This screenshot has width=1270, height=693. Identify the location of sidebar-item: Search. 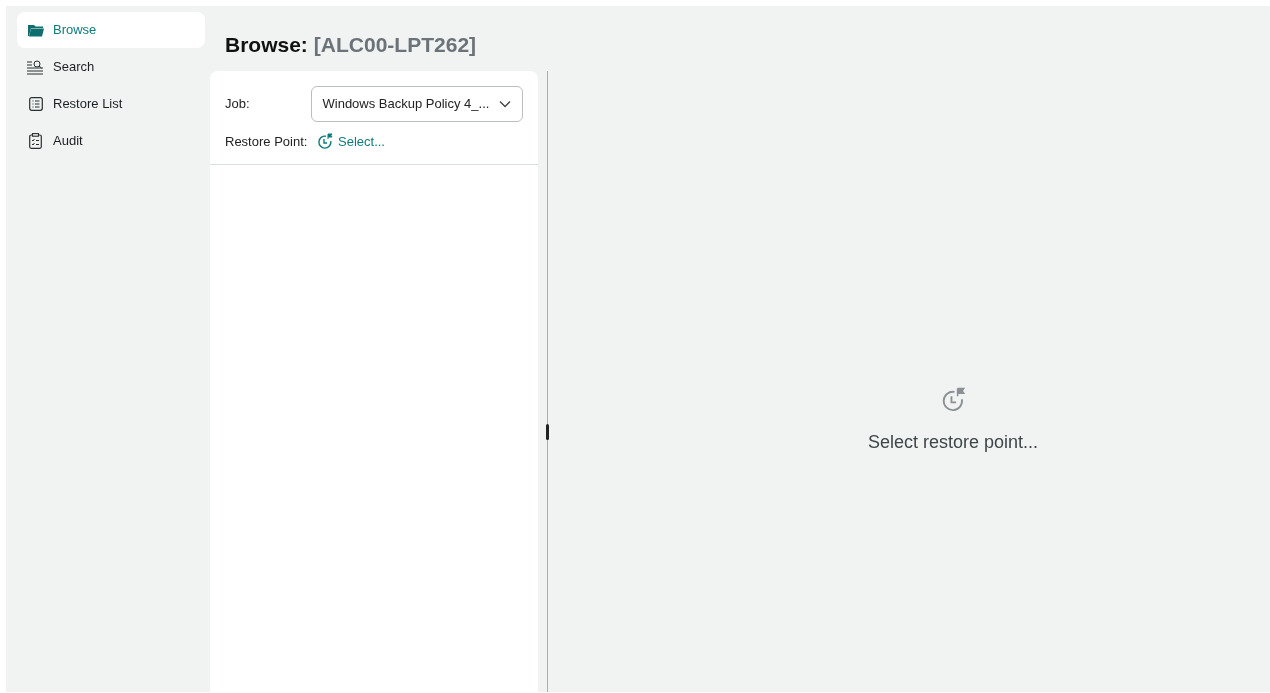
(111, 67).